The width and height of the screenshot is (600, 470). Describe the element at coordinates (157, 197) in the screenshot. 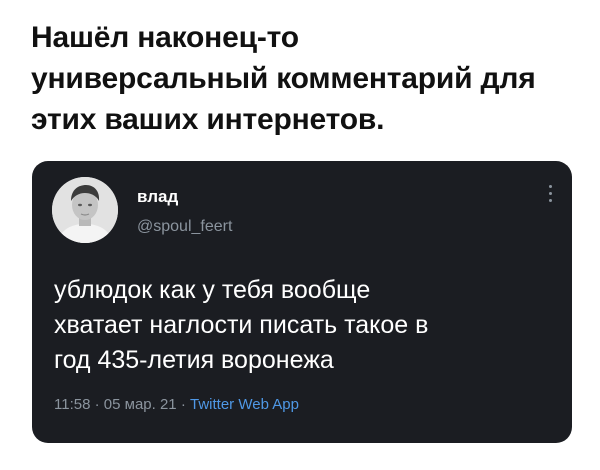

I see `tweet-display-name: влад` at that location.